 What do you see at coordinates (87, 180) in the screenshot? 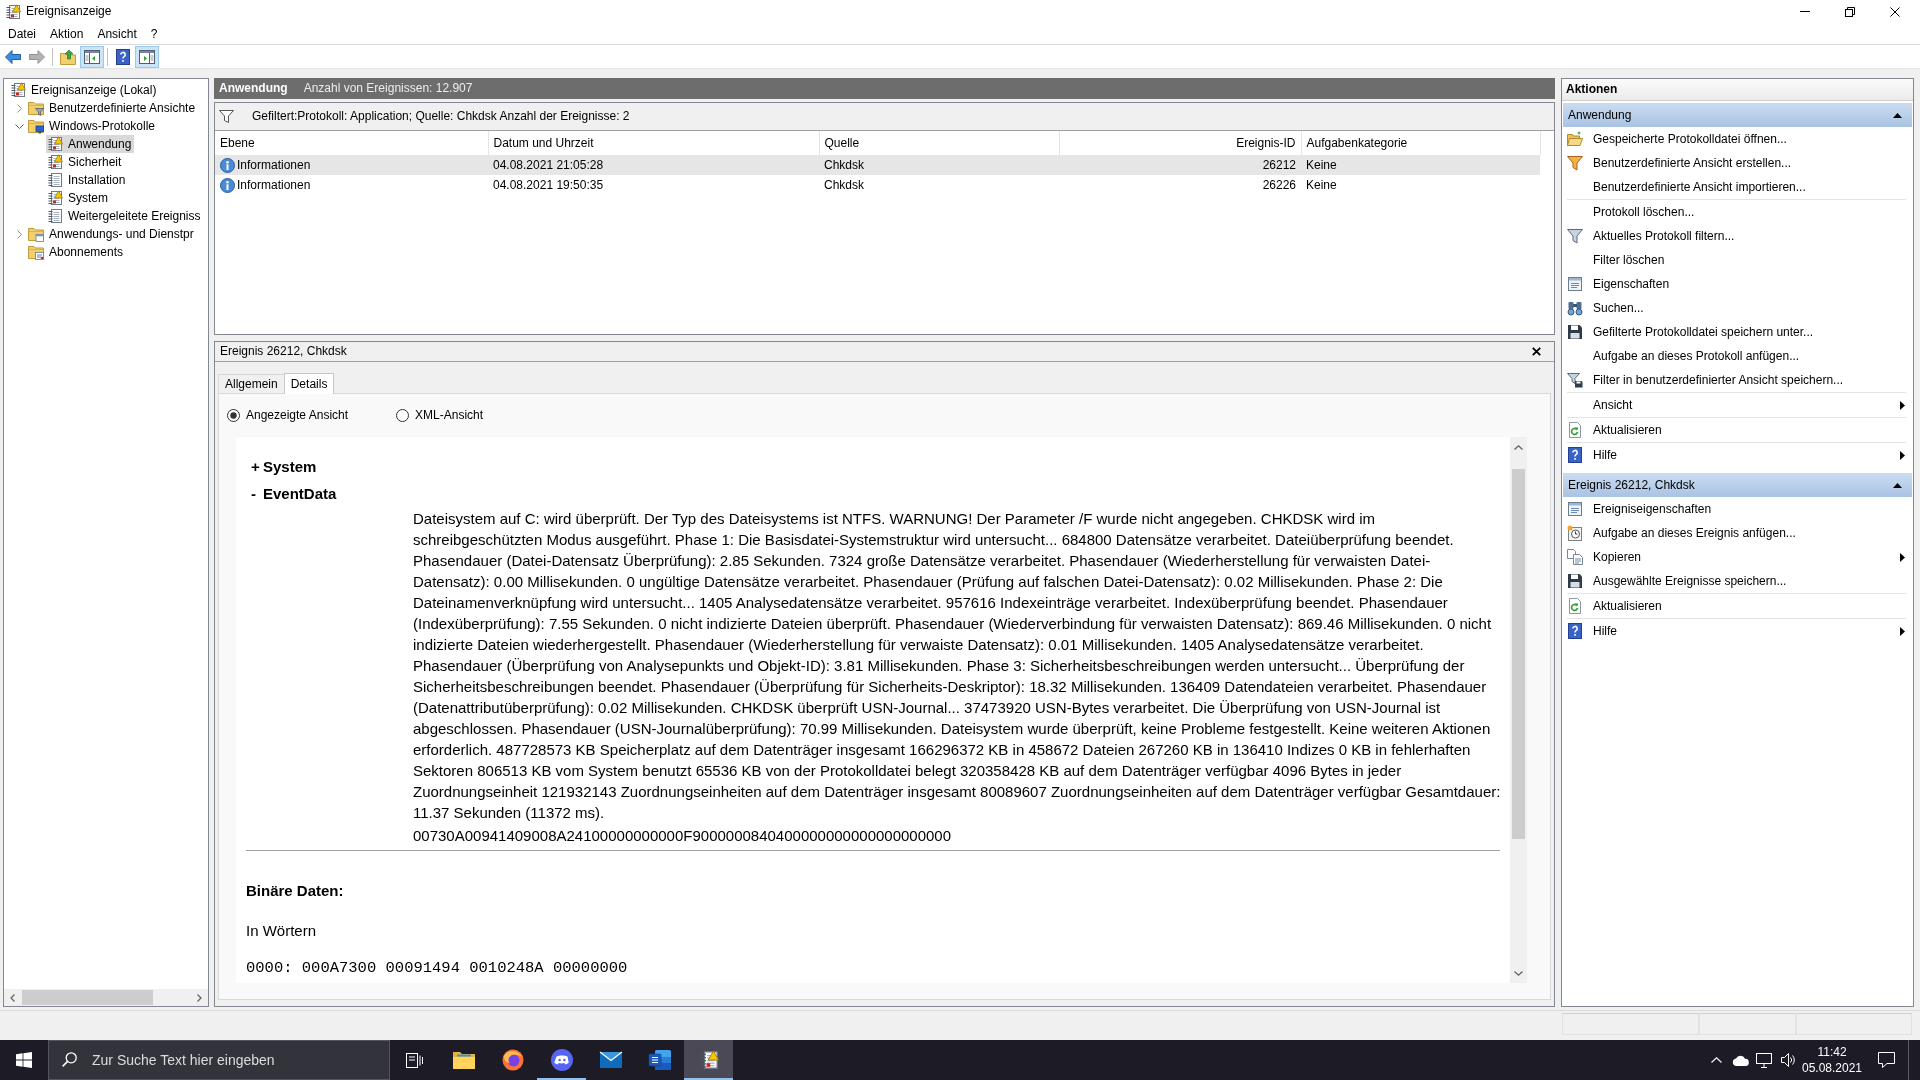
I see `tree-item: Installation` at bounding box center [87, 180].